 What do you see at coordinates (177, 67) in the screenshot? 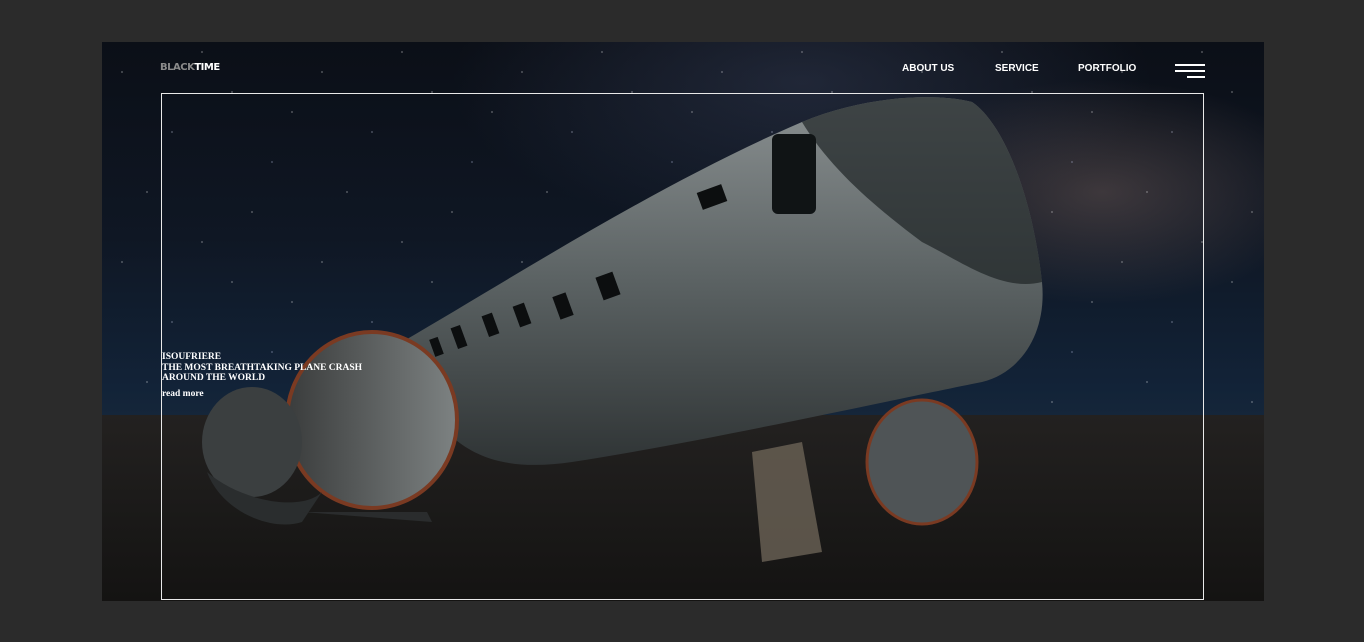
I see `brand-logo-part1: BLACK` at bounding box center [177, 67].